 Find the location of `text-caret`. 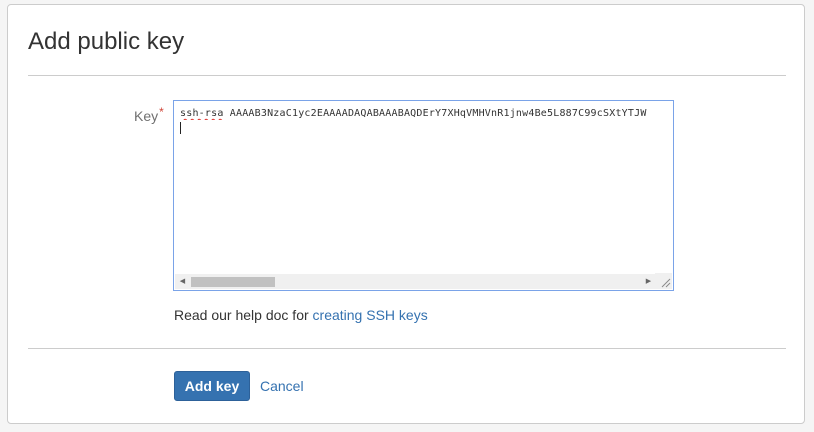

text-caret is located at coordinates (180, 128).